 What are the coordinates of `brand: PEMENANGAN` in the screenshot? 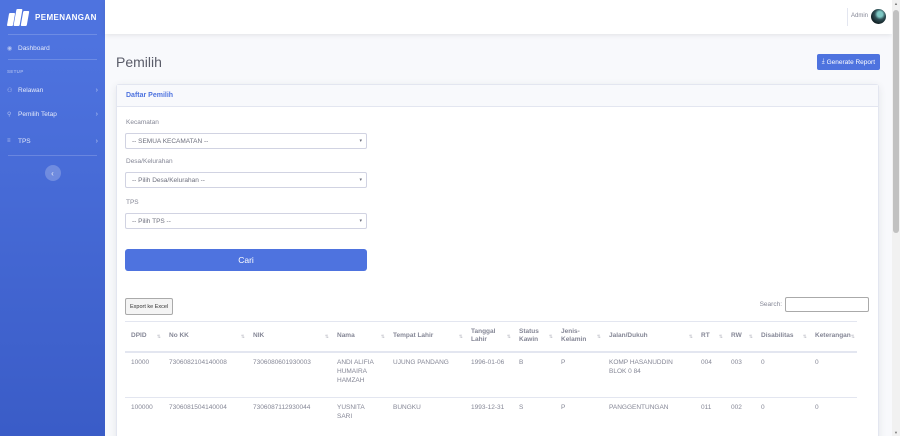 It's located at (52, 17).